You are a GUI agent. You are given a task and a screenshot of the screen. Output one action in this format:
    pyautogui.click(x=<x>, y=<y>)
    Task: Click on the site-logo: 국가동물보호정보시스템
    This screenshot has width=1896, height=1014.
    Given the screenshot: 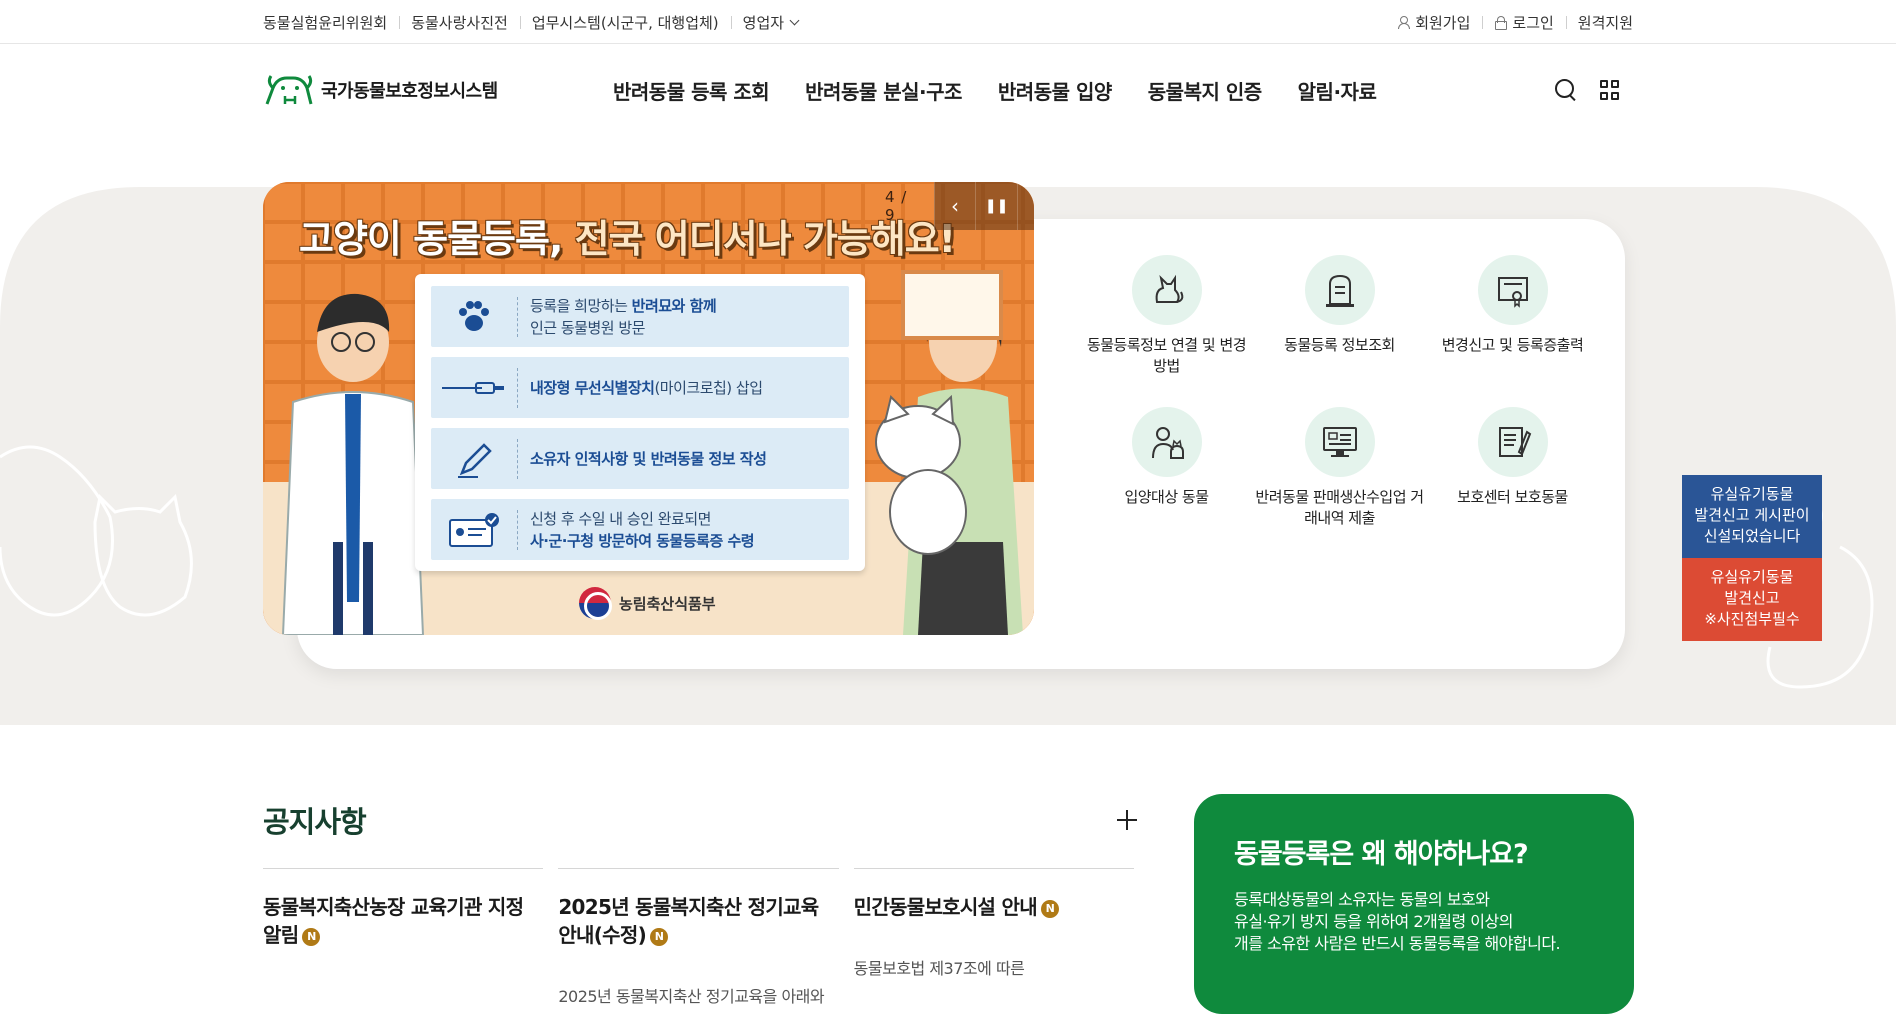 What is the action you would take?
    pyautogui.click(x=438, y=90)
    